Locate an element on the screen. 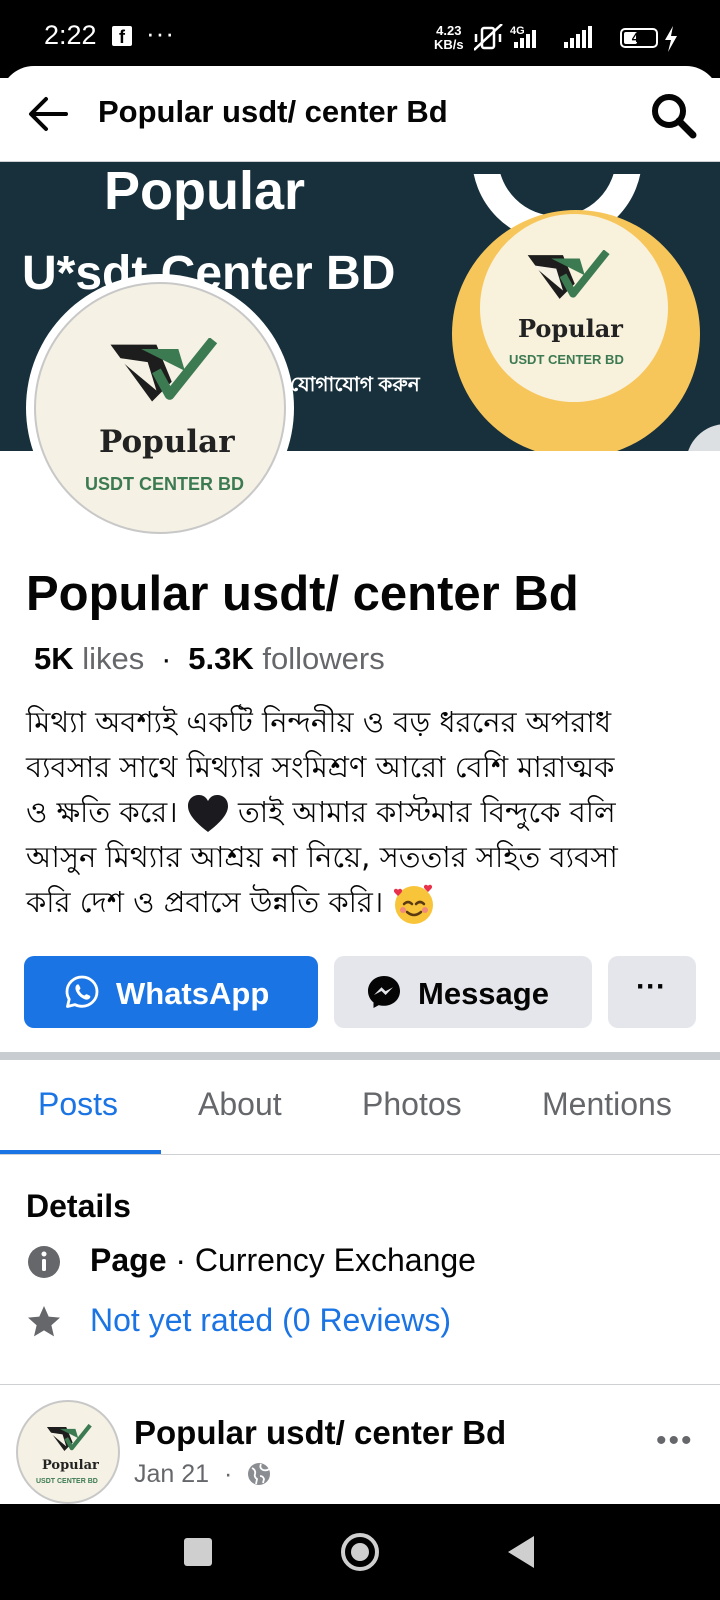  divider is located at coordinates (360, 1384).